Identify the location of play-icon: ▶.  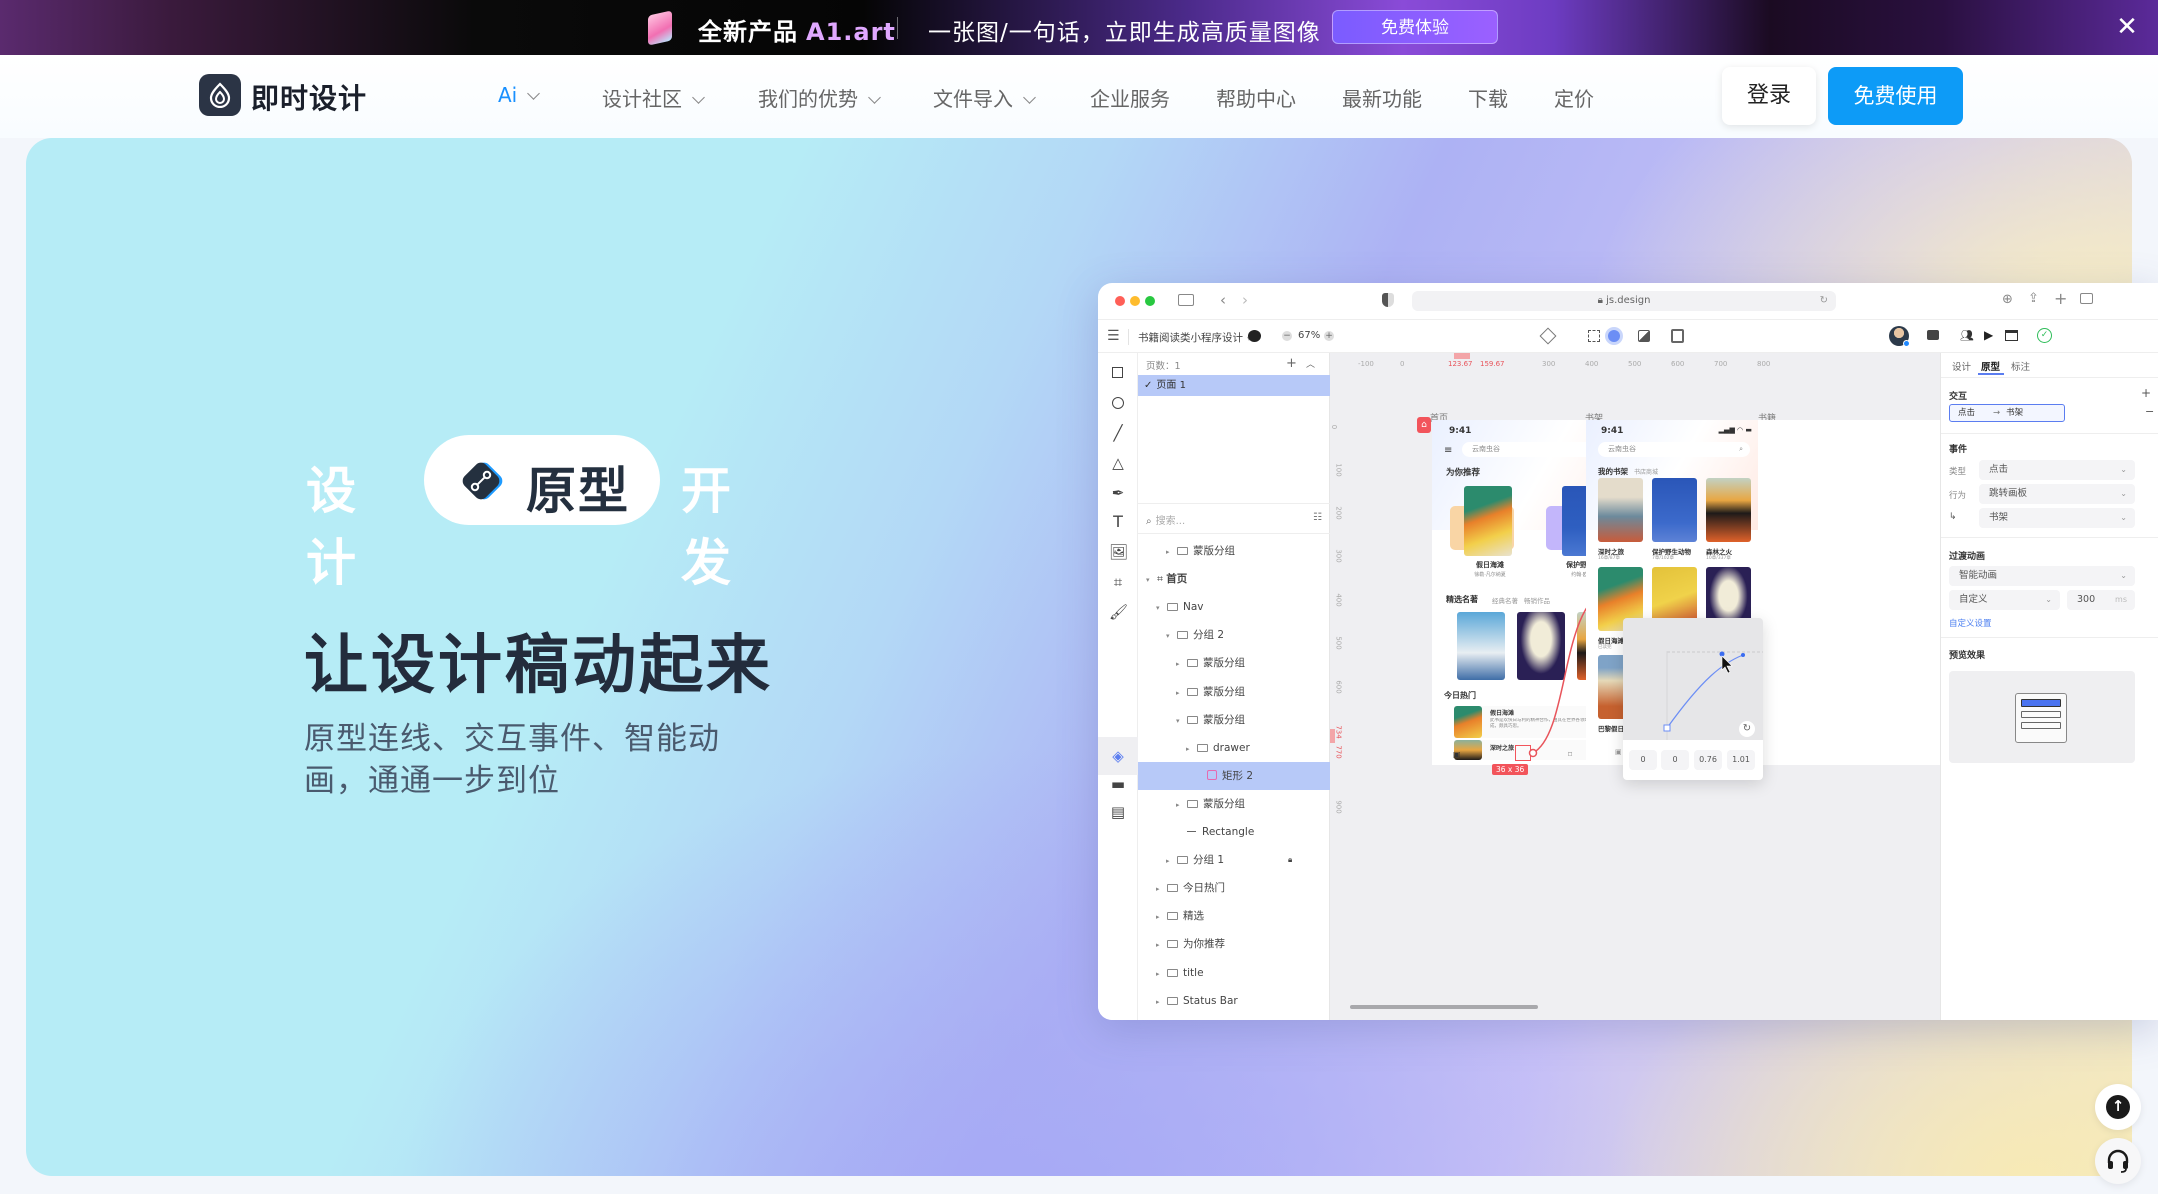
(1988, 335).